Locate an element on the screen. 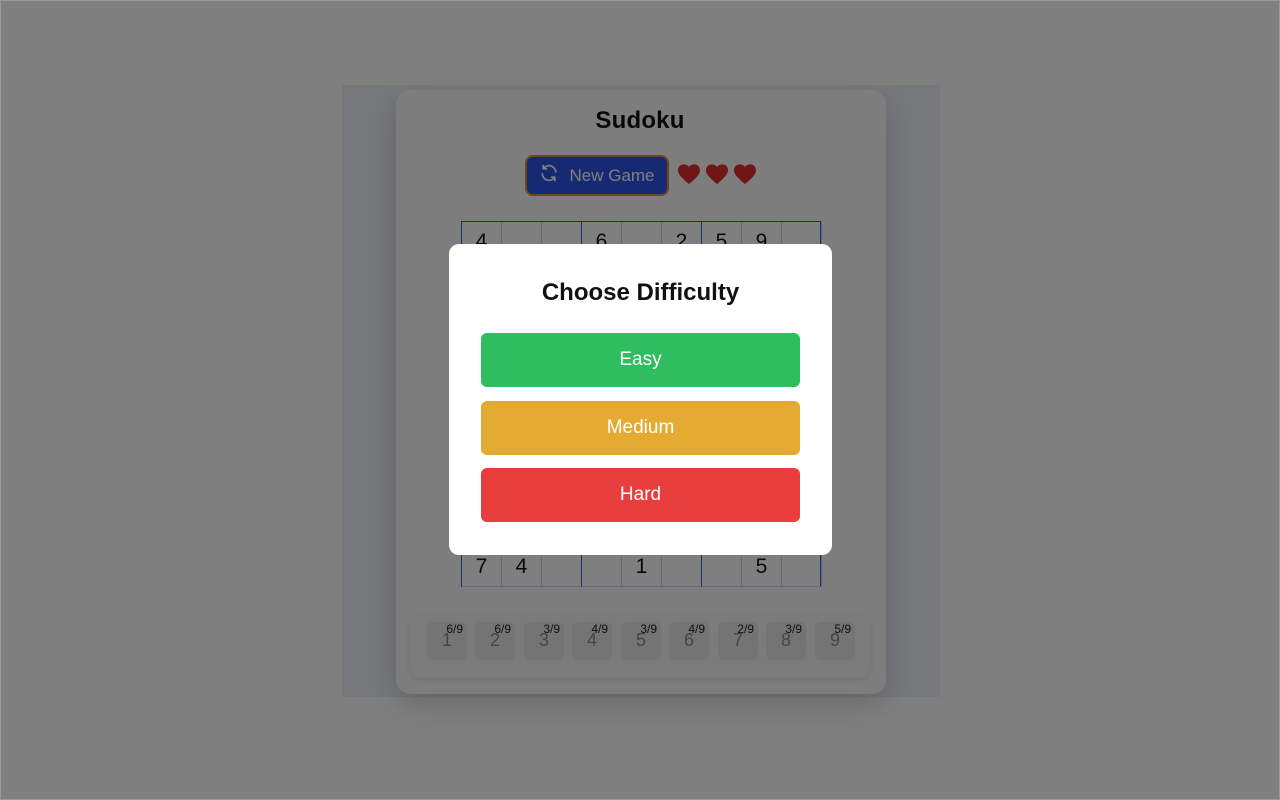 Image resolution: width=1280 pixels, height=800 pixels. difficulty-modal: Choose Difficulty Easy Medium Hard is located at coordinates (640, 399).